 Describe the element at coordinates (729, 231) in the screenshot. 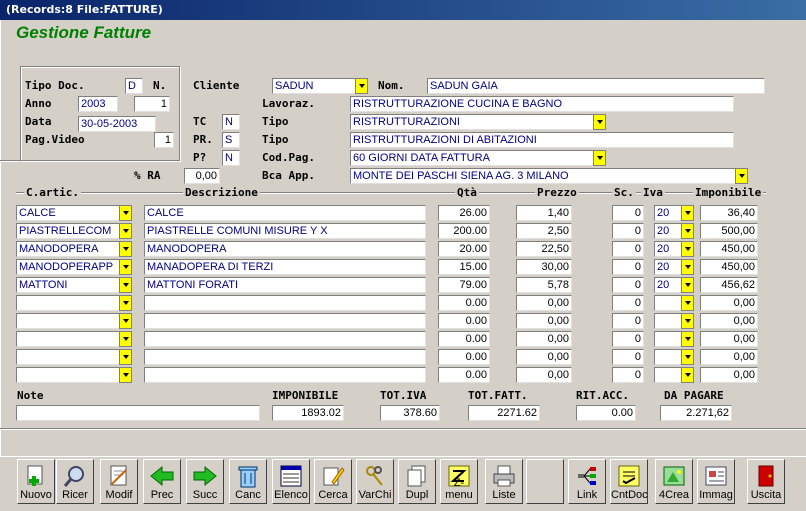

I see `row-imponibile-field: 500,00` at that location.